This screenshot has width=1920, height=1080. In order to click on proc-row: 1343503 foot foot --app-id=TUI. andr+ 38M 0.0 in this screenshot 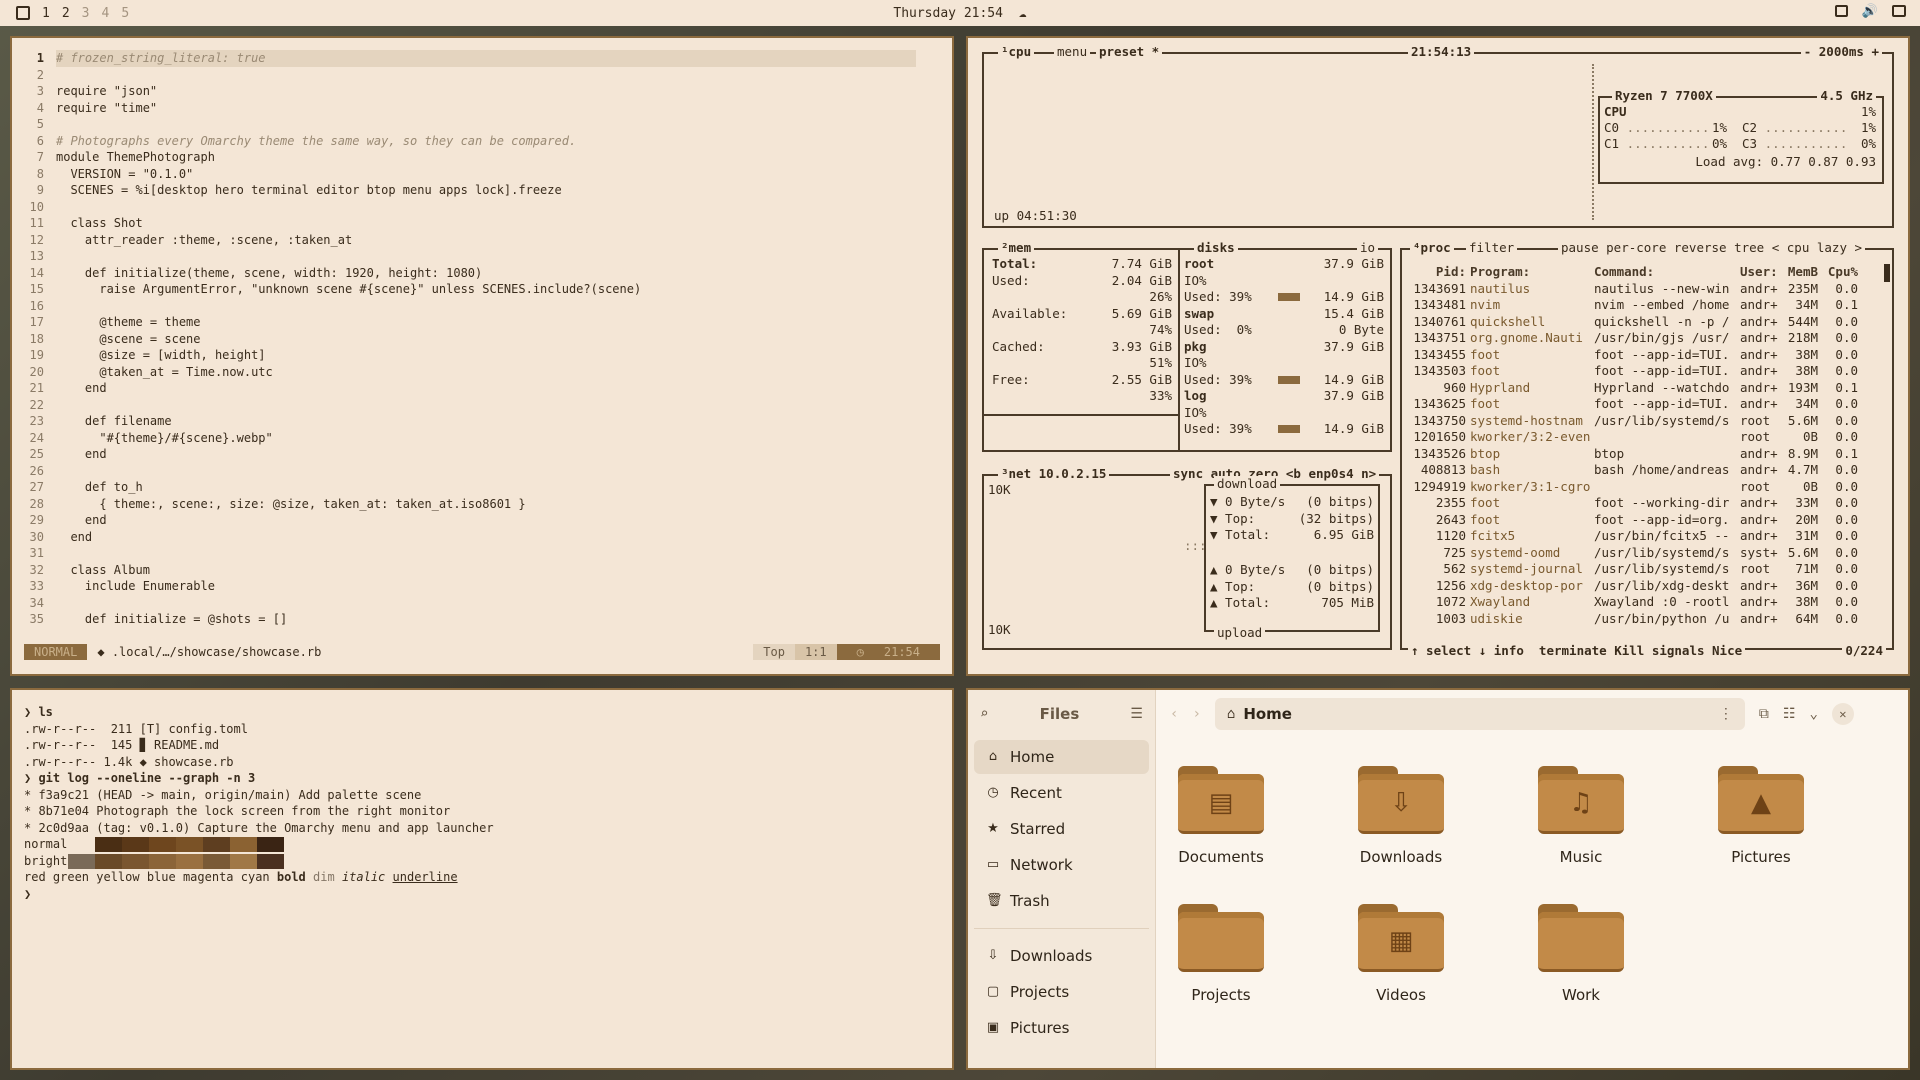, I will do `click(1637, 371)`.